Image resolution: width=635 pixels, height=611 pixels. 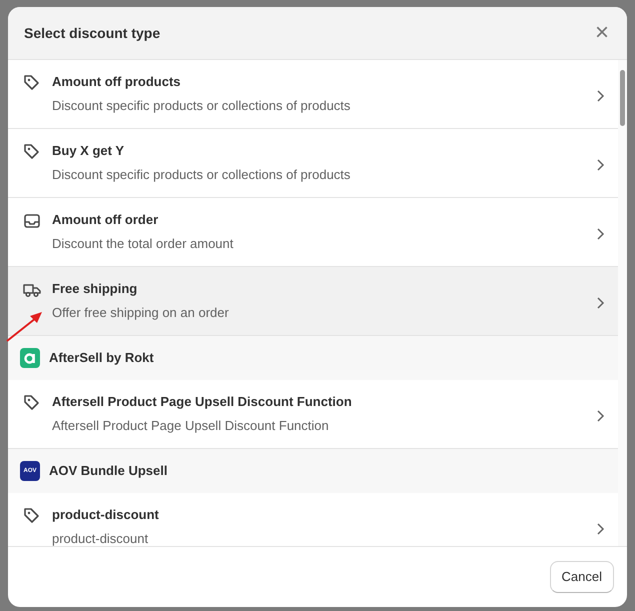 What do you see at coordinates (32, 221) in the screenshot?
I see `inbox-icon` at bounding box center [32, 221].